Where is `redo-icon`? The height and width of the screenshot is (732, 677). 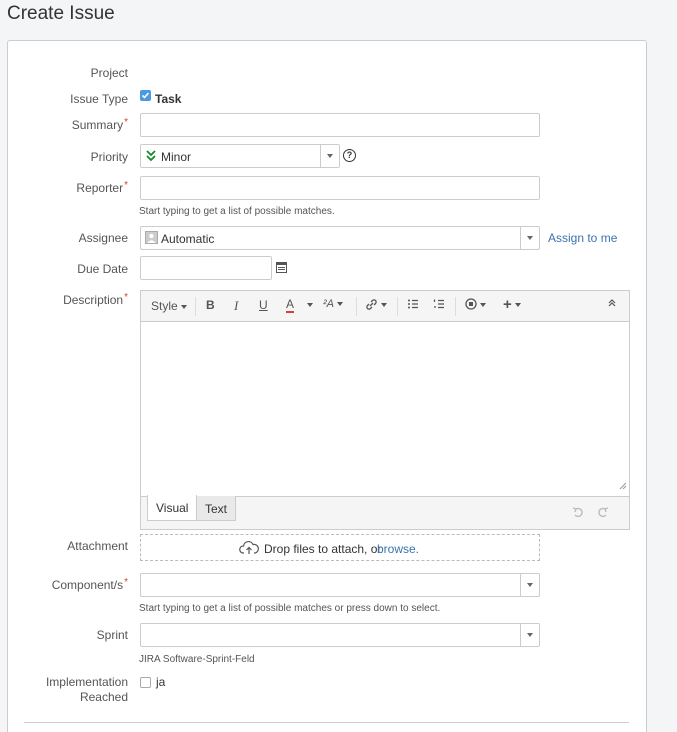
redo-icon is located at coordinates (602, 513).